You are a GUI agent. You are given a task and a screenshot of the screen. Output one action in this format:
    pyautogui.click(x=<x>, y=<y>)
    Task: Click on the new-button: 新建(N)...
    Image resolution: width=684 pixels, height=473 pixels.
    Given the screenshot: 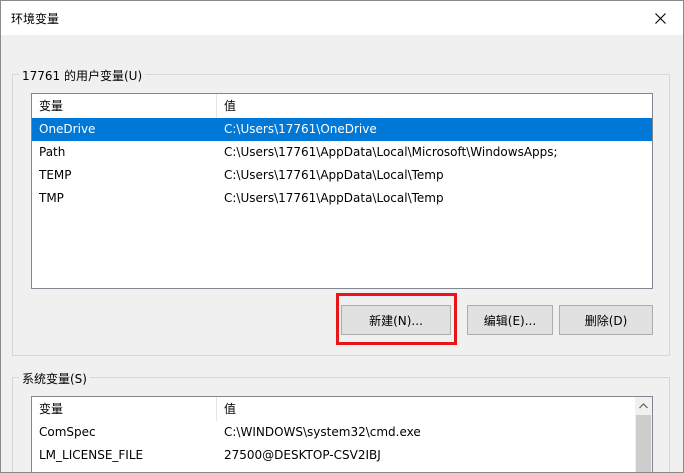 What is the action you would take?
    pyautogui.click(x=396, y=320)
    